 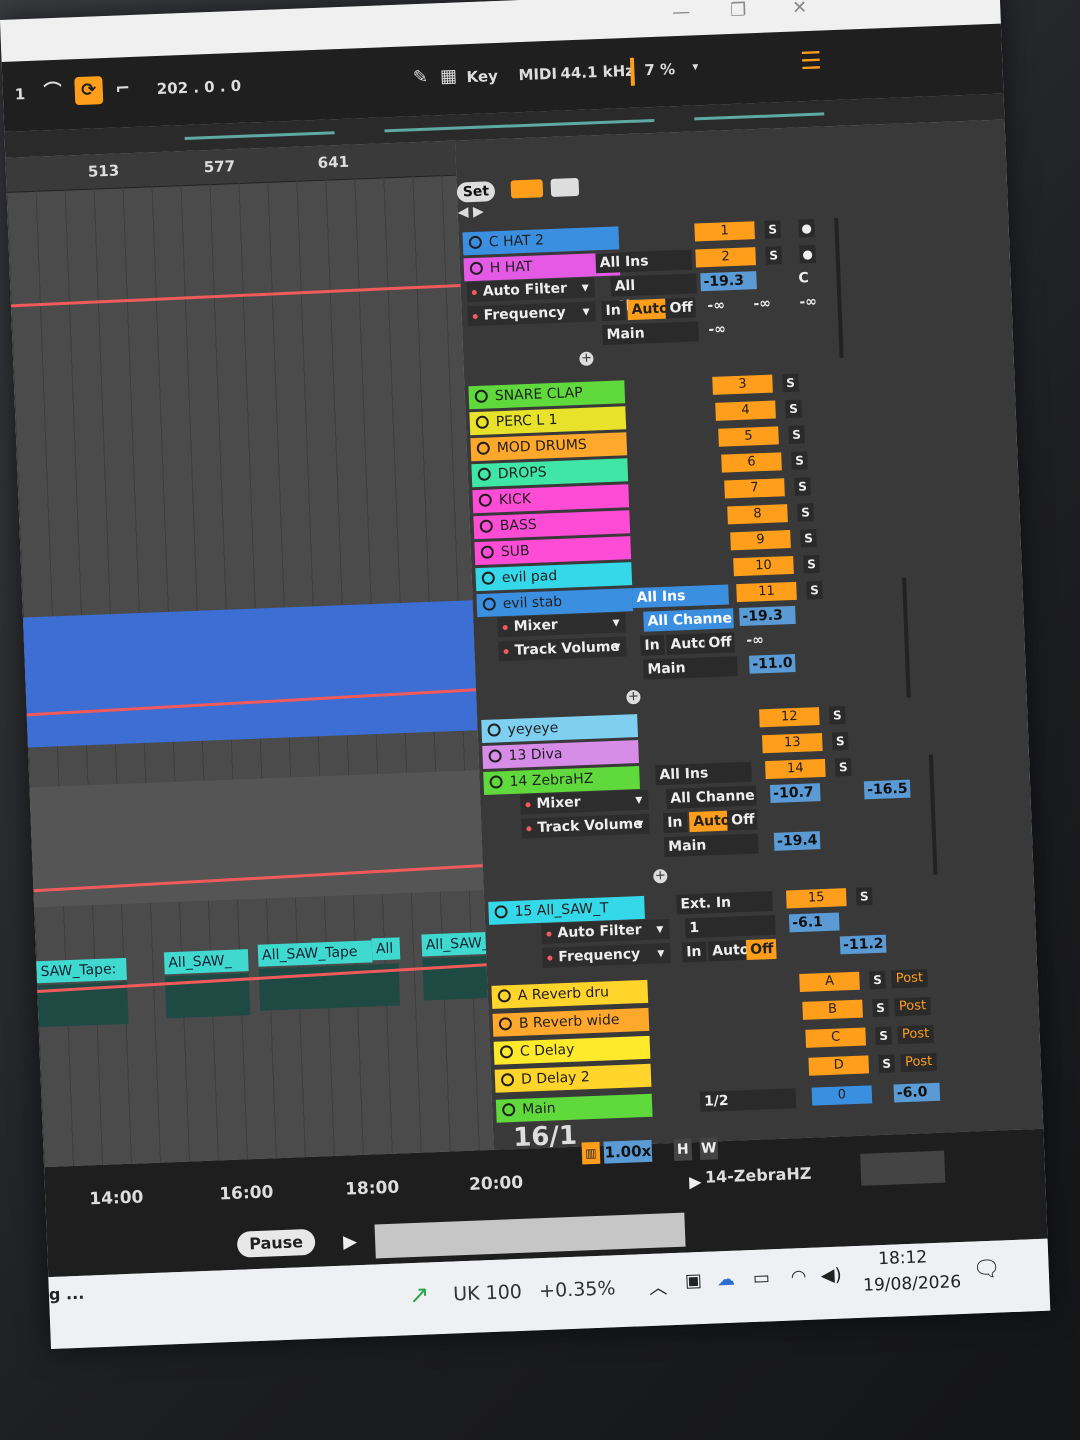 What do you see at coordinates (476, 192) in the screenshot?
I see `set-button: Set` at bounding box center [476, 192].